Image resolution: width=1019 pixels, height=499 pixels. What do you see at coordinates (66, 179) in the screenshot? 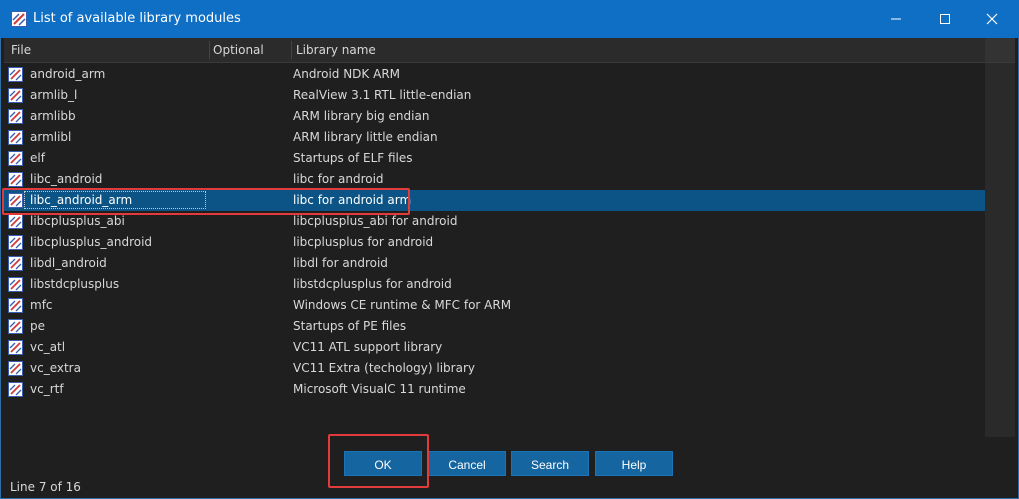
I see `row-file: libc_android` at bounding box center [66, 179].